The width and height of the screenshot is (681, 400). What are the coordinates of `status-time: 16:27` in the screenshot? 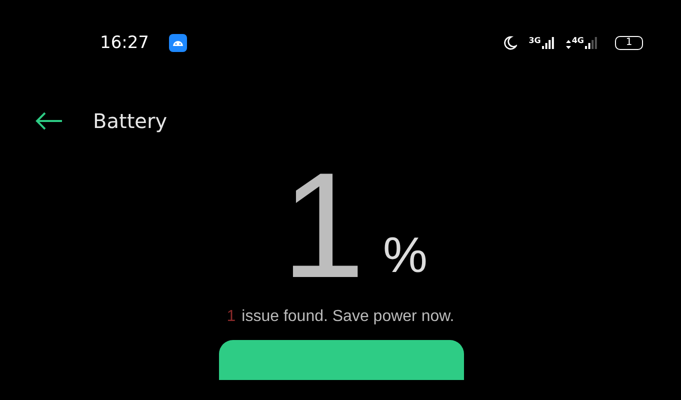 It's located at (124, 43).